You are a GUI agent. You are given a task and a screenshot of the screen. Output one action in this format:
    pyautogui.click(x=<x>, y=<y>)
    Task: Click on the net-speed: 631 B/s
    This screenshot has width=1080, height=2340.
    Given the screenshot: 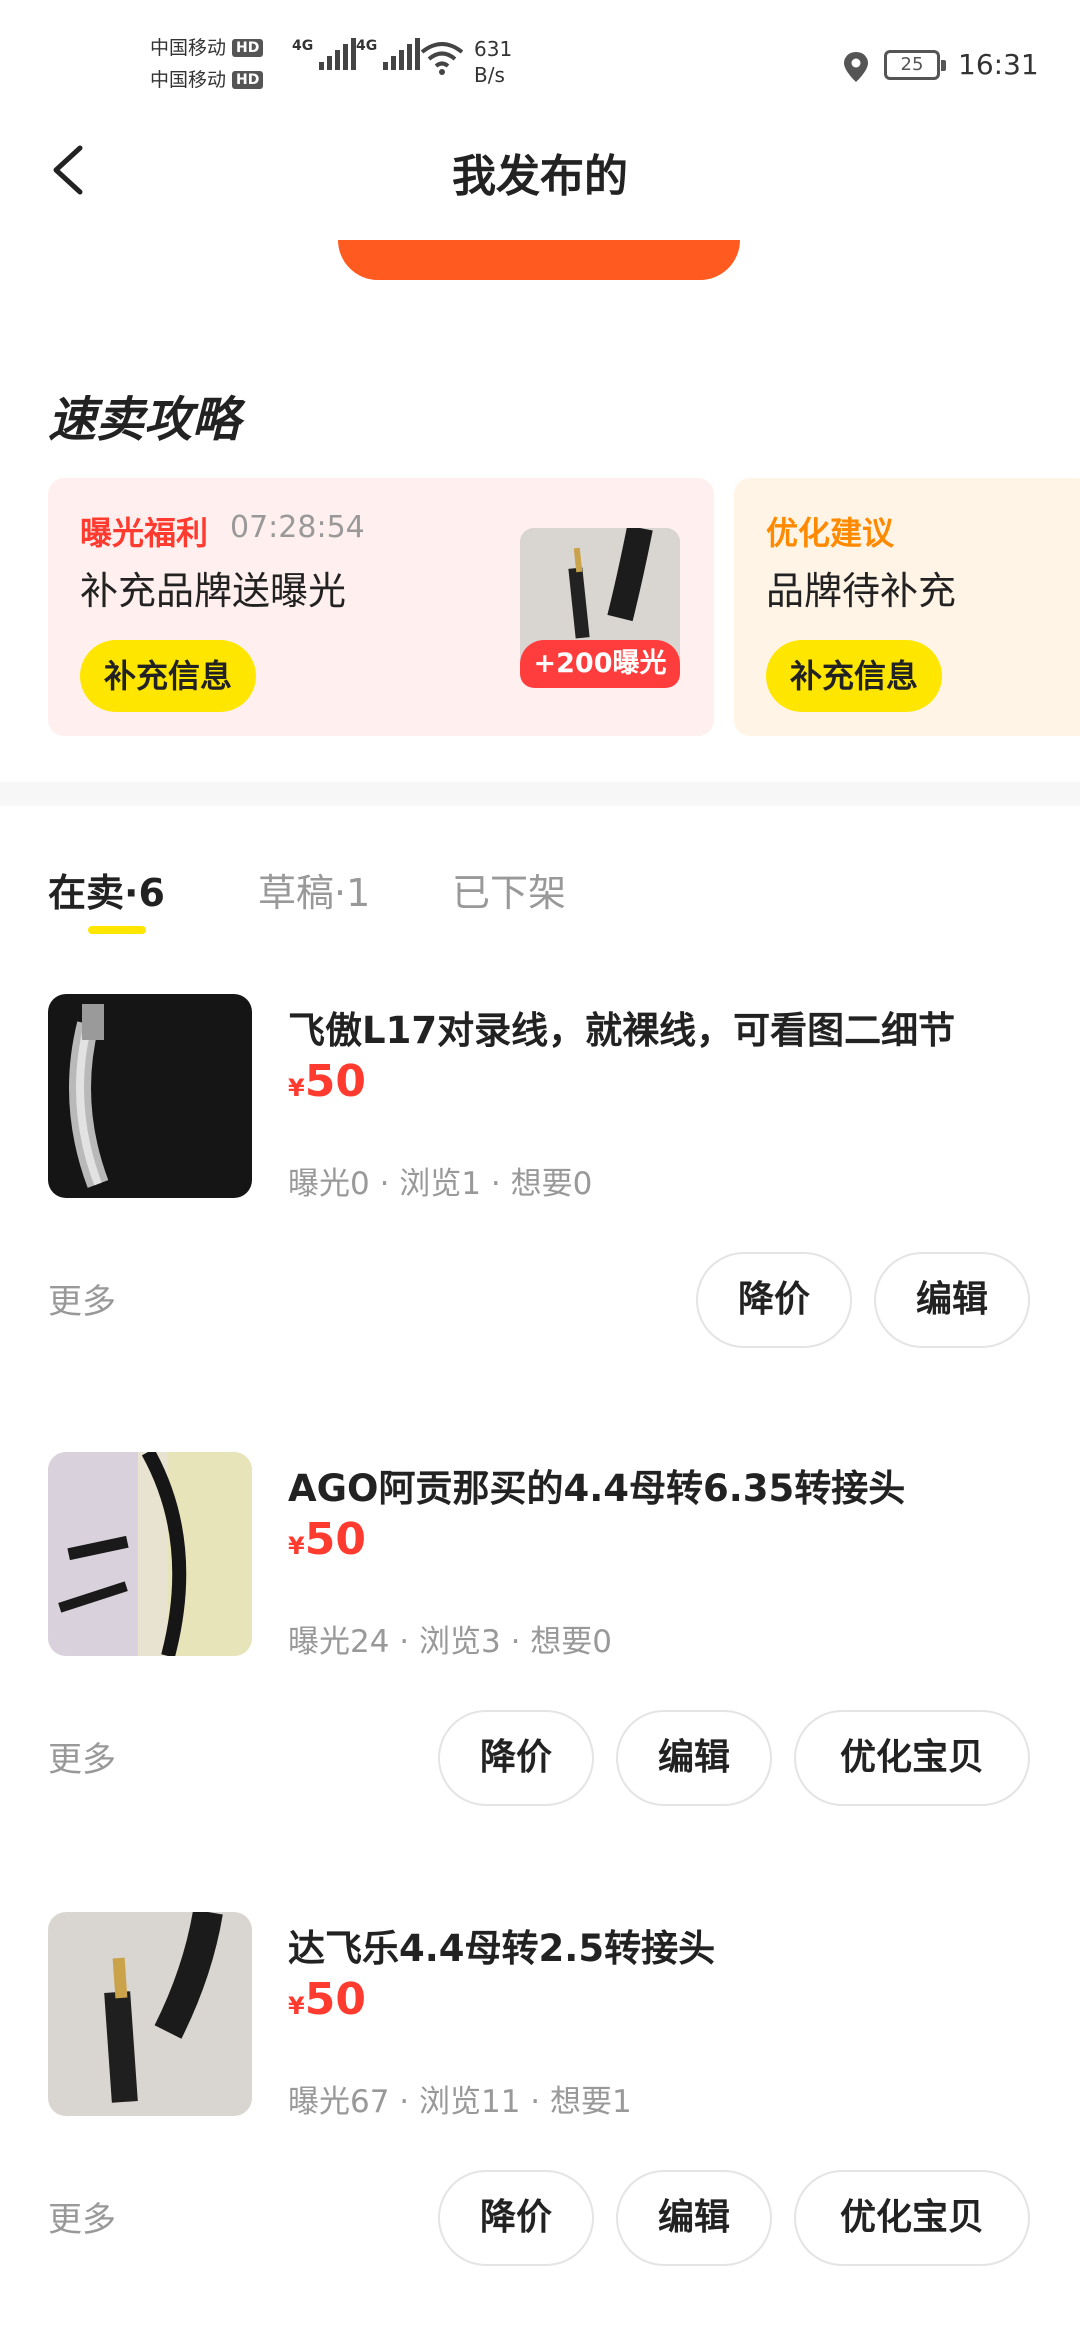 What is the action you would take?
    pyautogui.click(x=493, y=62)
    